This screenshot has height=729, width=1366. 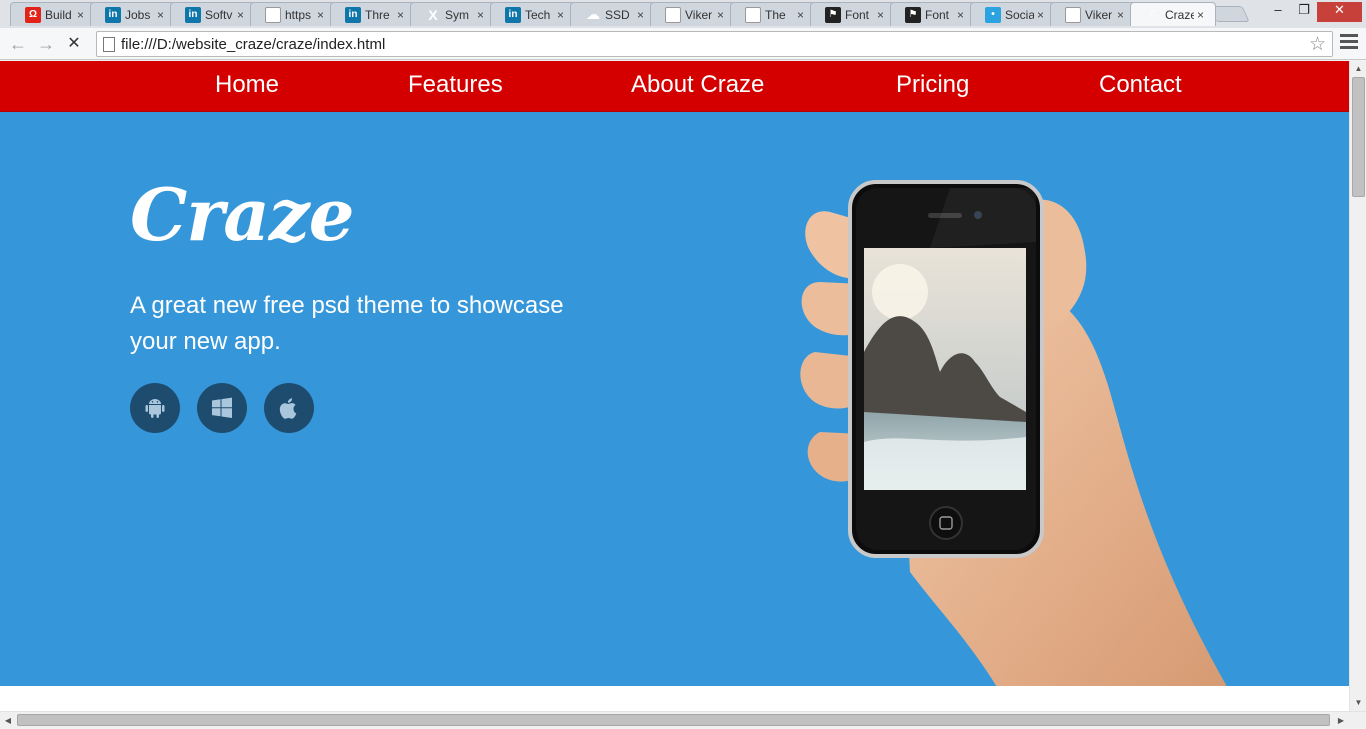 I want to click on browser-tab: in Tech ×, so click(x=533, y=14).